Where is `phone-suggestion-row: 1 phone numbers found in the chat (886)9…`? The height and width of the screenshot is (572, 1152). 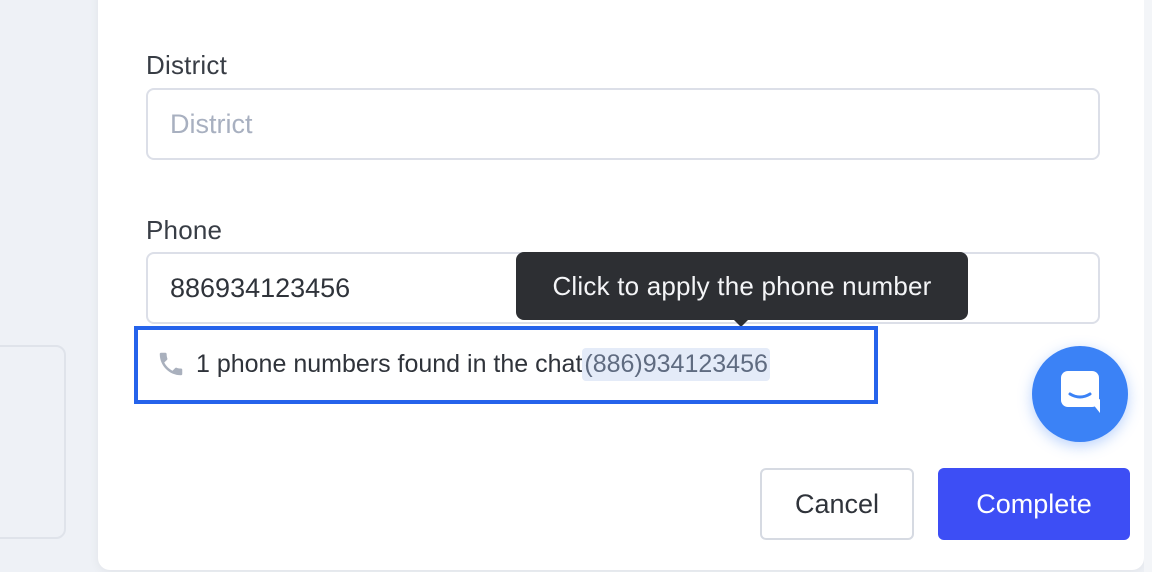 phone-suggestion-row: 1 phone numbers found in the chat (886)9… is located at coordinates (463, 364).